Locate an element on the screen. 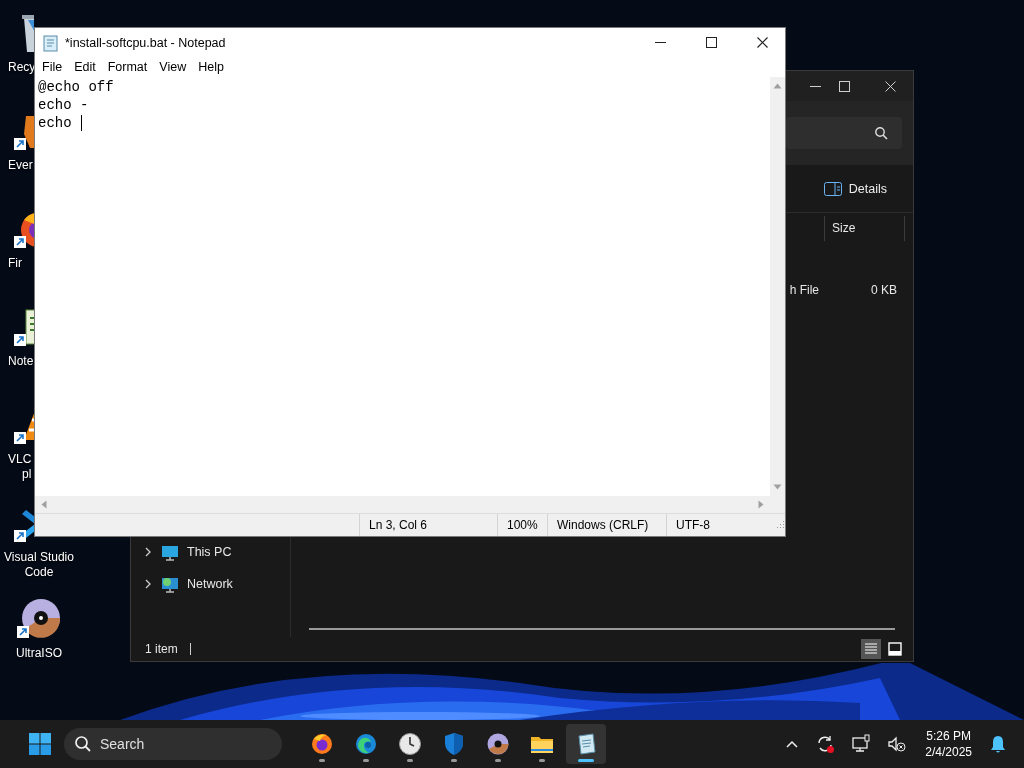  icon-label: Note is located at coordinates (21, 361).